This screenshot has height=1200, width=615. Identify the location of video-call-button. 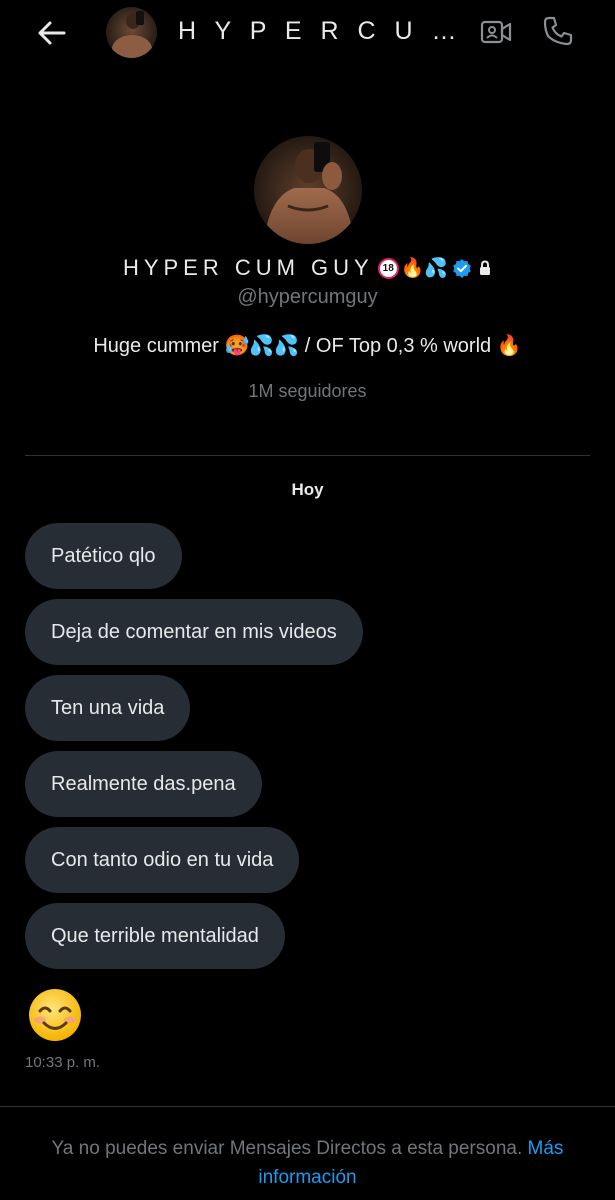
(496, 32).